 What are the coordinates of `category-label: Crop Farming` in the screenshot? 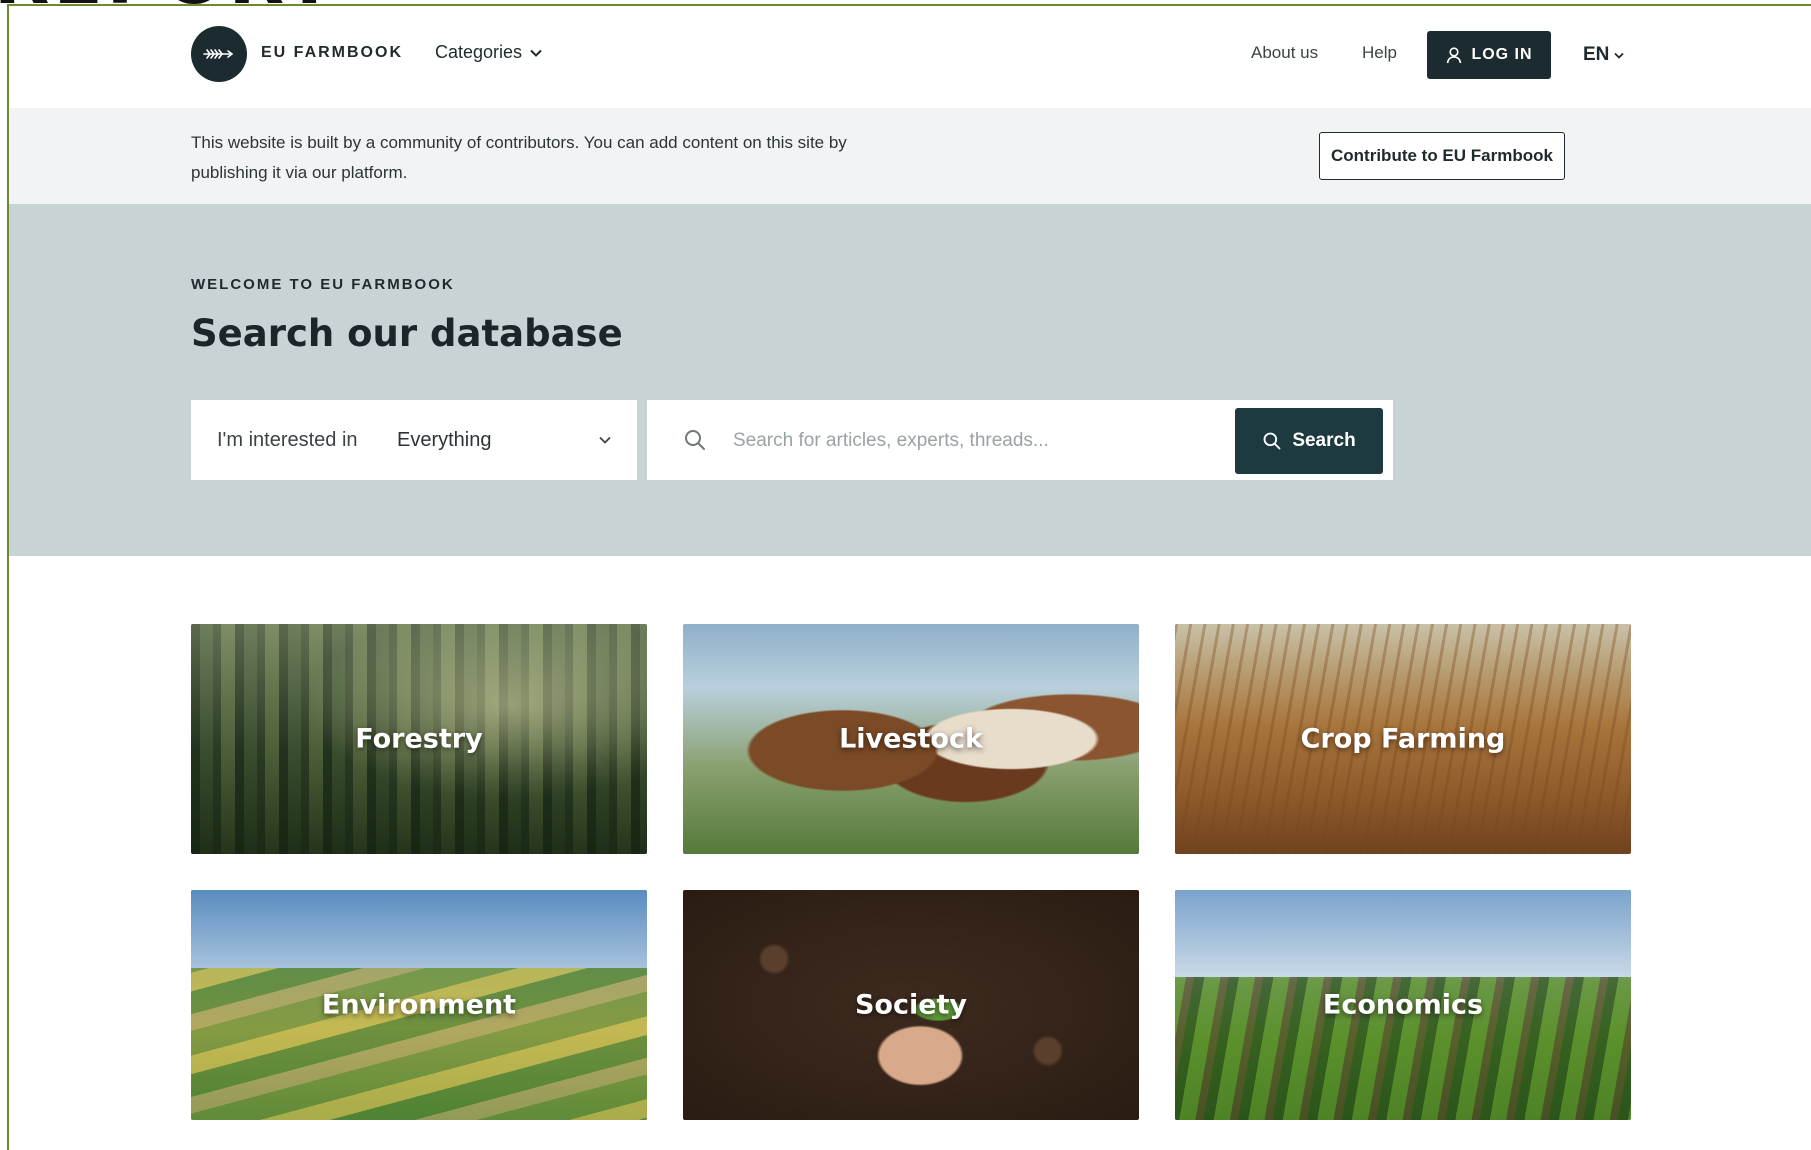 It's located at (1403, 739).